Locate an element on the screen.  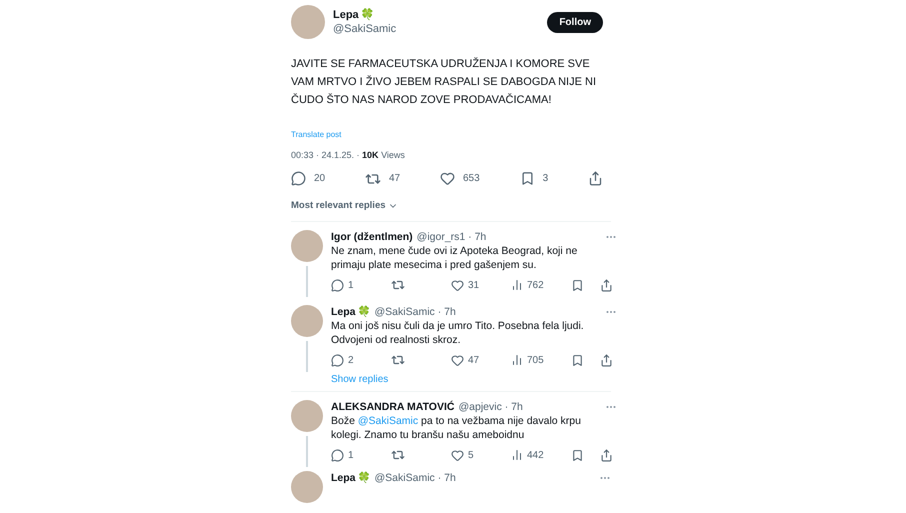
reply-text: Ma oni još nisu čuli da je umro Tito. Posebna fela ljudi. Odvojeni od realnosti skroz. is located at coordinates (458, 332).